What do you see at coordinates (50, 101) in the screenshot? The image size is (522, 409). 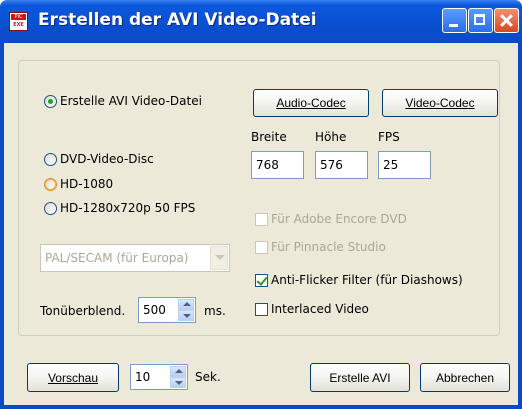 I see `radio-avi-file` at bounding box center [50, 101].